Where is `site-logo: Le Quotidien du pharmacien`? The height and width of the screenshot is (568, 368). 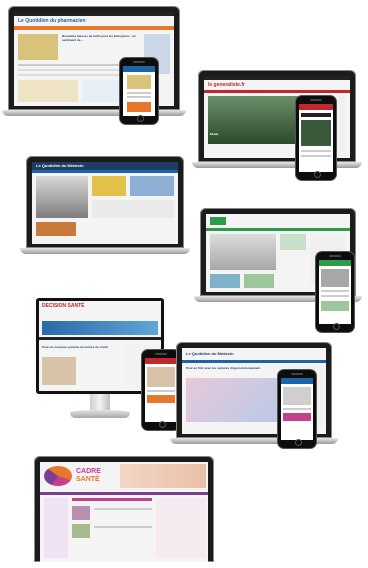
site-logo: Le Quotidien du pharmacien is located at coordinates (52, 21).